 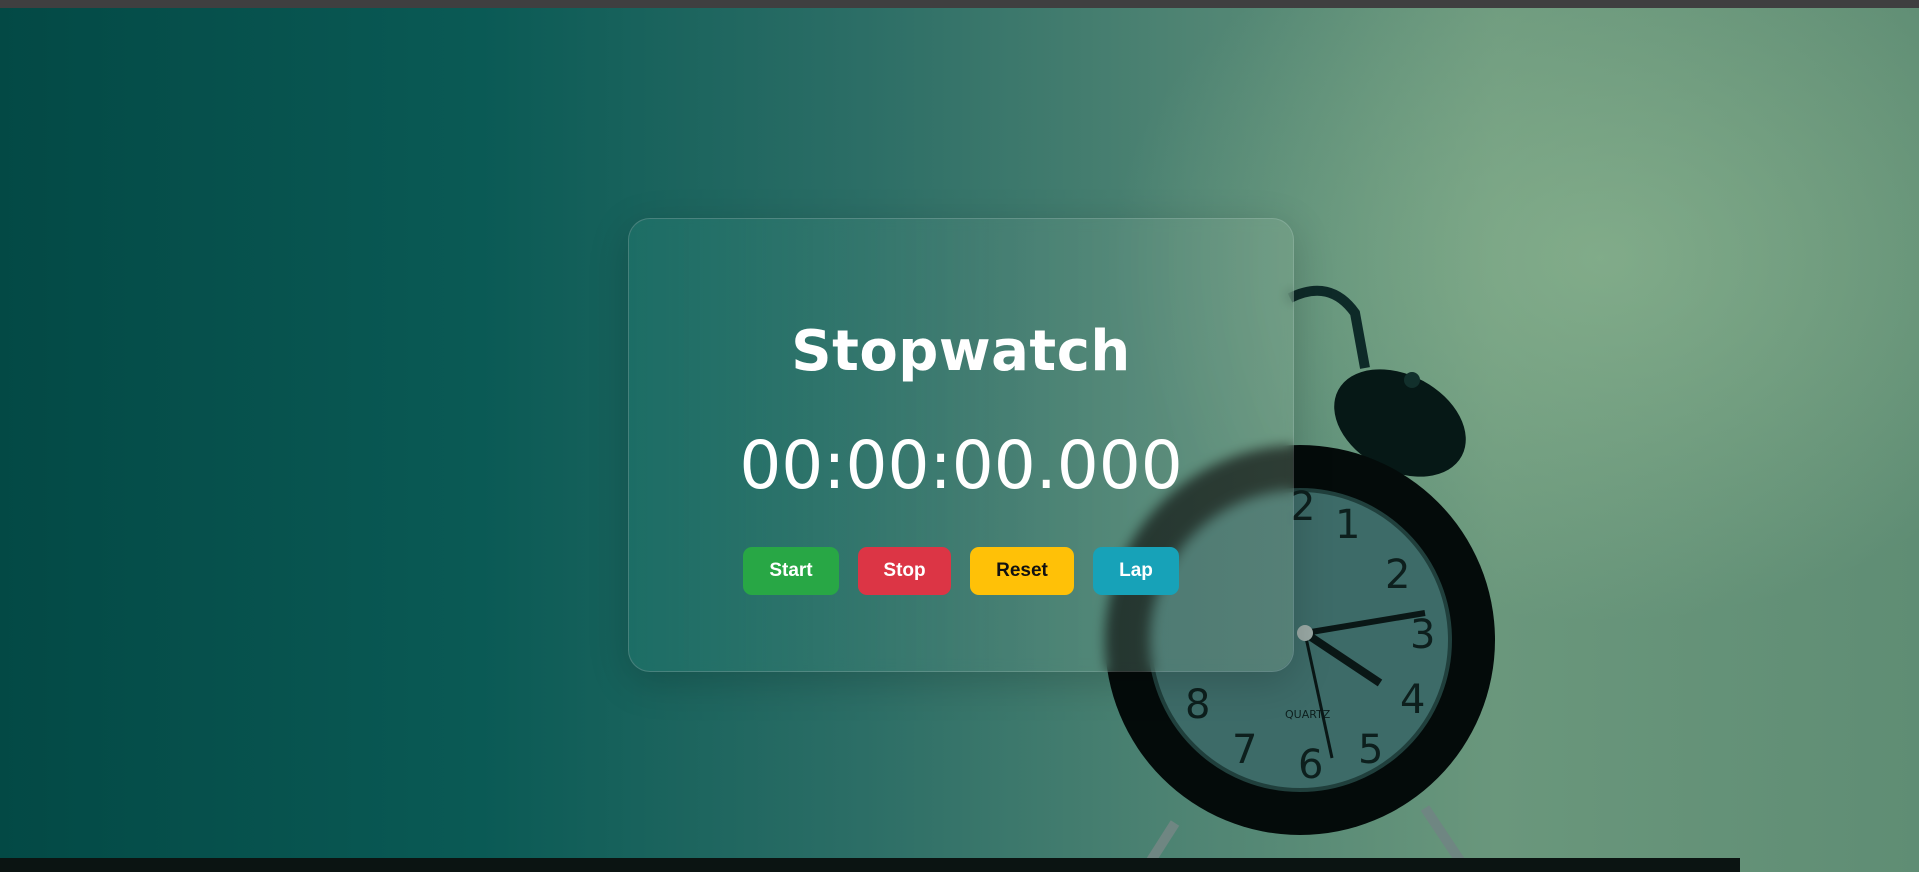 I want to click on clock-number-8: 8, so click(x=1197, y=705).